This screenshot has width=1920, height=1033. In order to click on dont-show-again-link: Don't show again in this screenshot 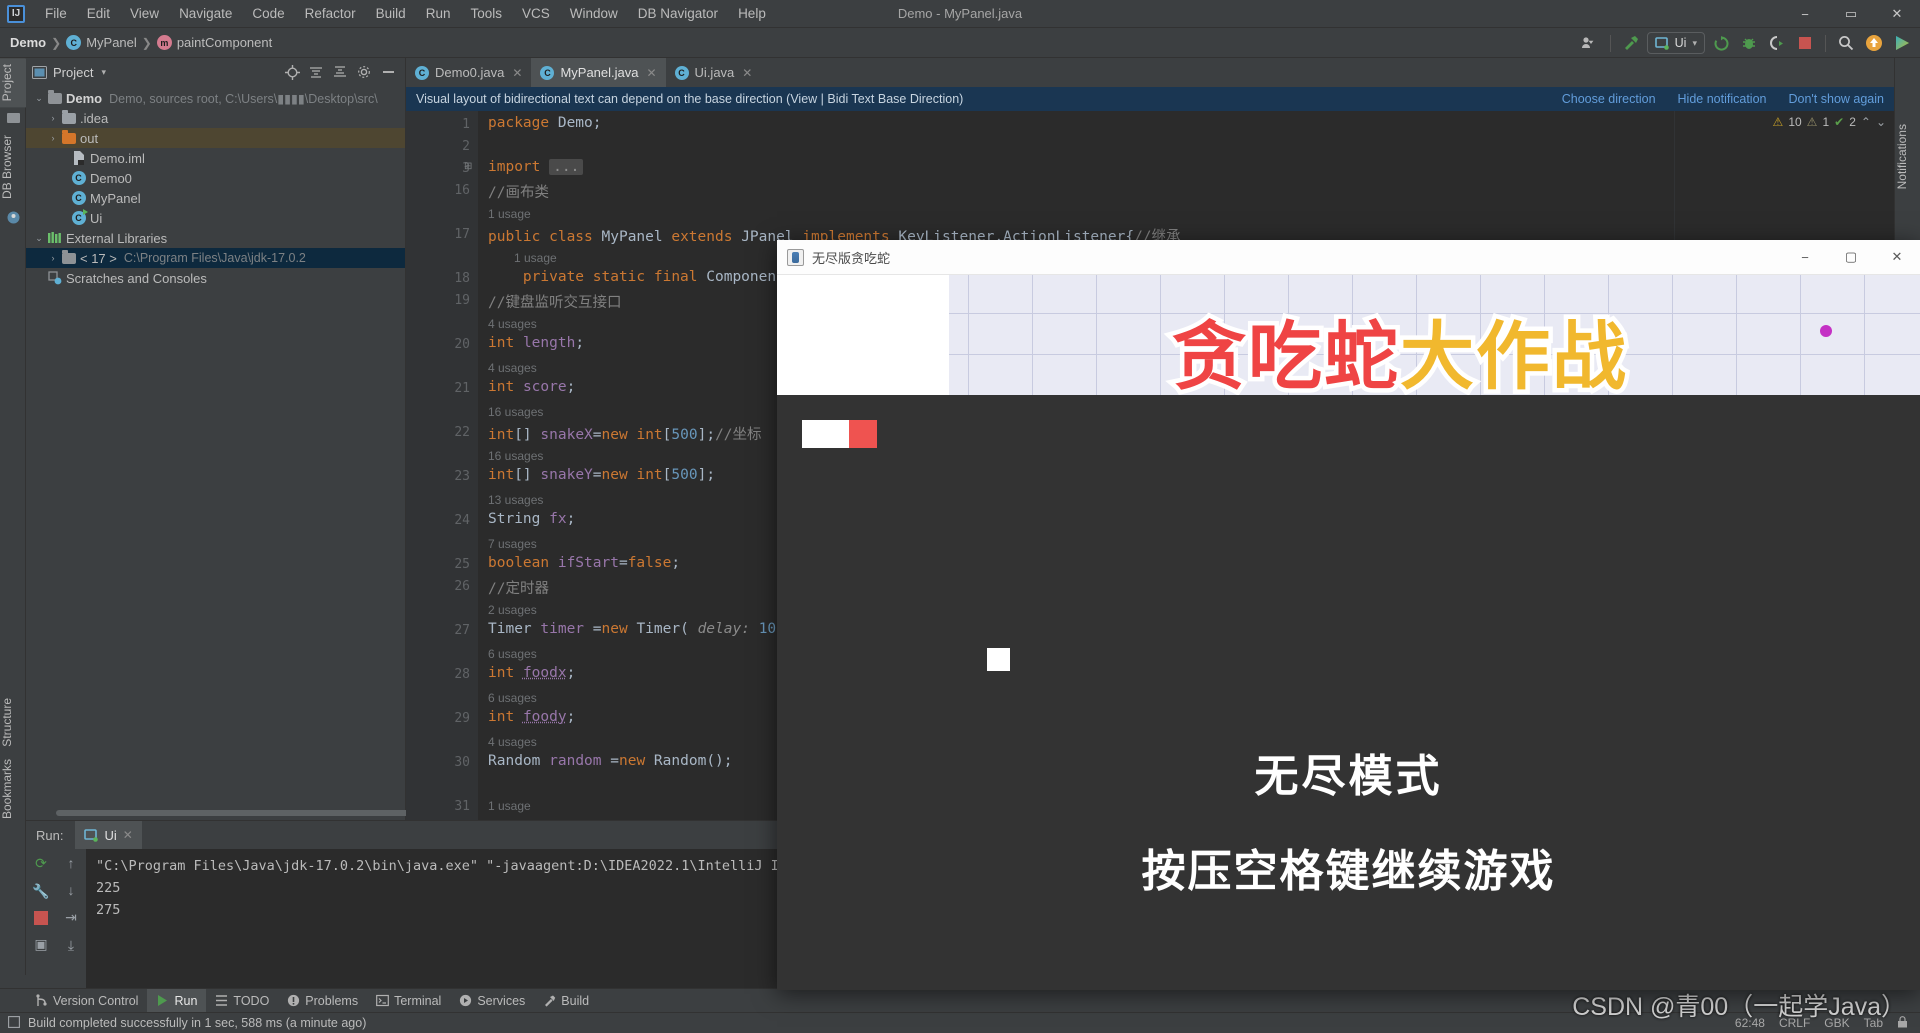, I will do `click(1836, 99)`.